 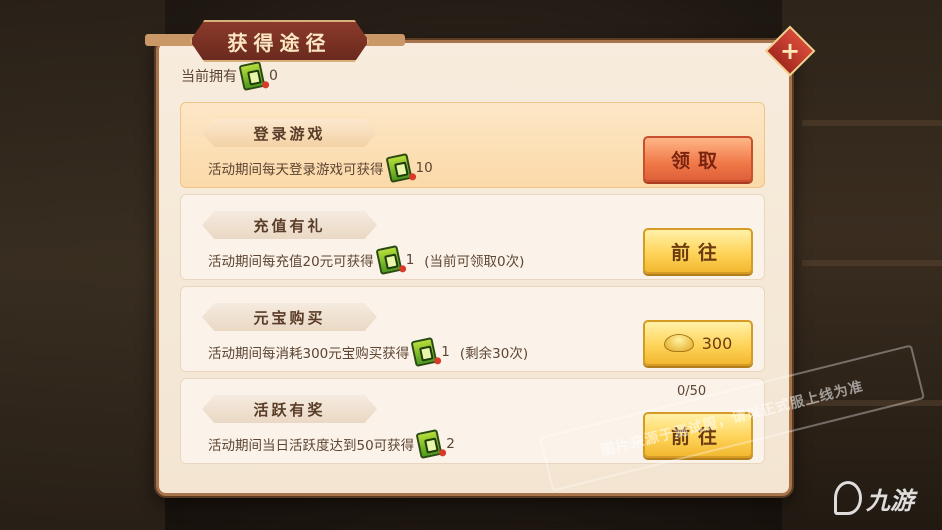 What do you see at coordinates (698, 343) in the screenshot?
I see `buy-with-ingot-button: 300` at bounding box center [698, 343].